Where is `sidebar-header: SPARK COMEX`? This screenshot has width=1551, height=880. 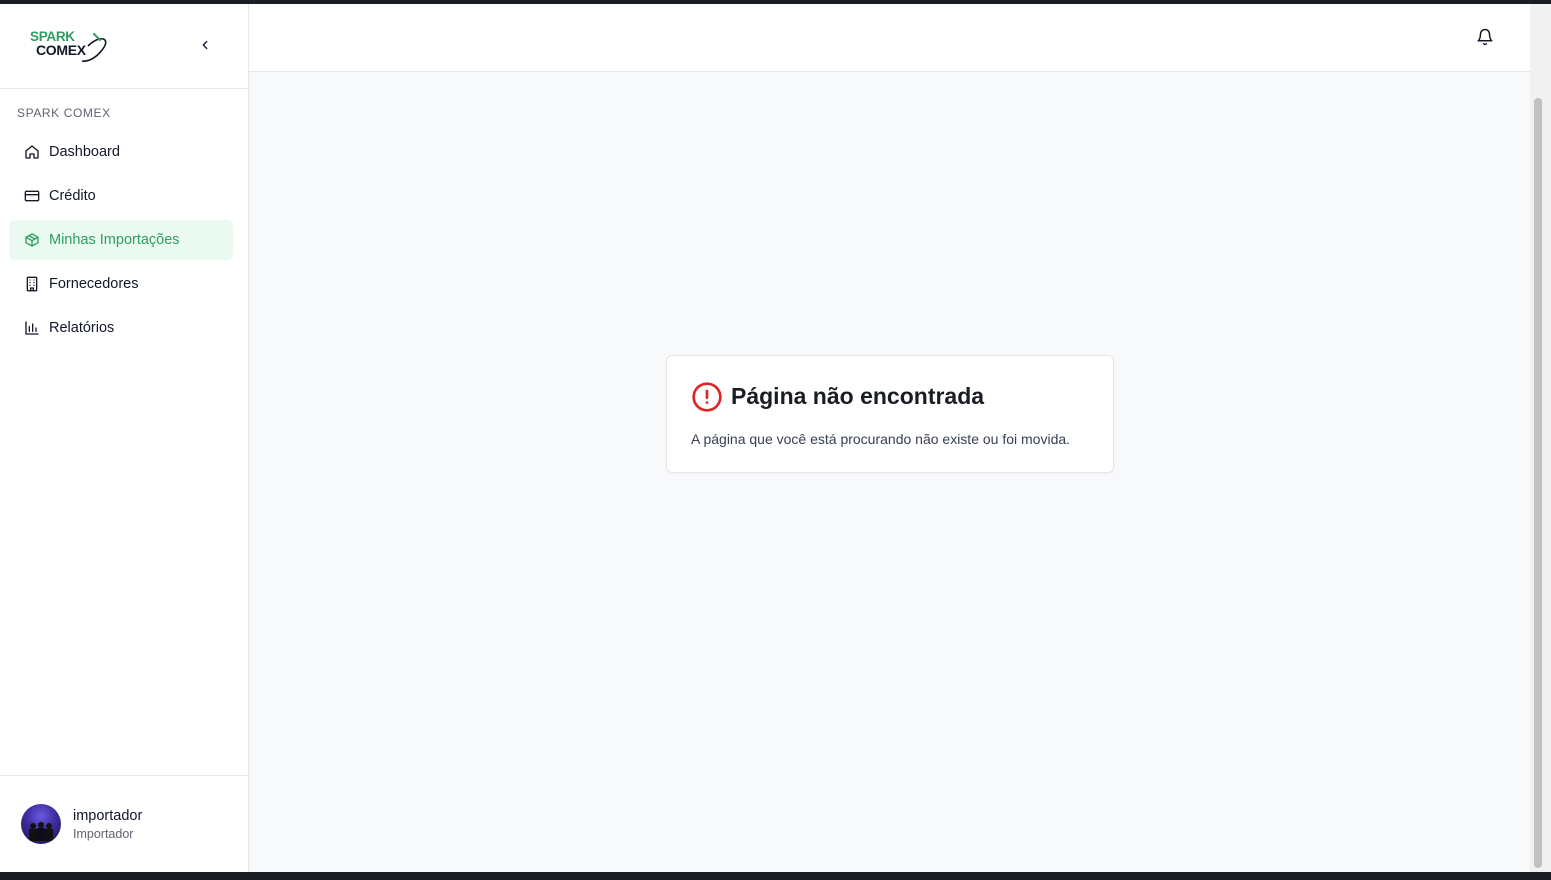 sidebar-header: SPARK COMEX is located at coordinates (124, 46).